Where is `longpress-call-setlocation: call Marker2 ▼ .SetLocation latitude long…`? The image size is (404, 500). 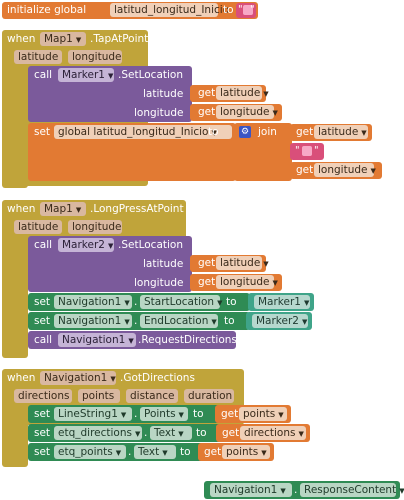
longpress-call-setlocation: call Marker2 ▼ .SetLocation latitude long… is located at coordinates (110, 264).